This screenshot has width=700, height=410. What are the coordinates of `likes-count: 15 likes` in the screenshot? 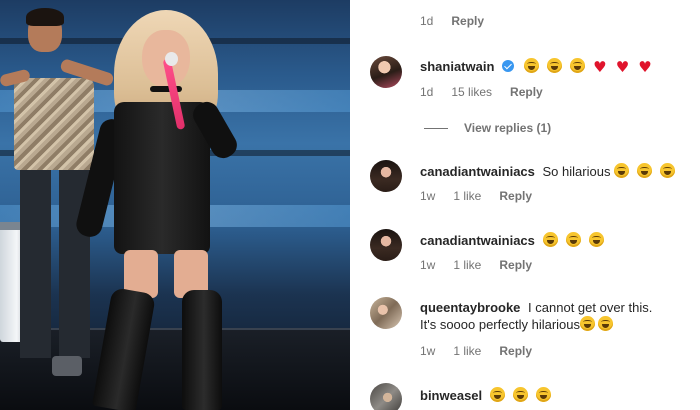 It's located at (471, 92).